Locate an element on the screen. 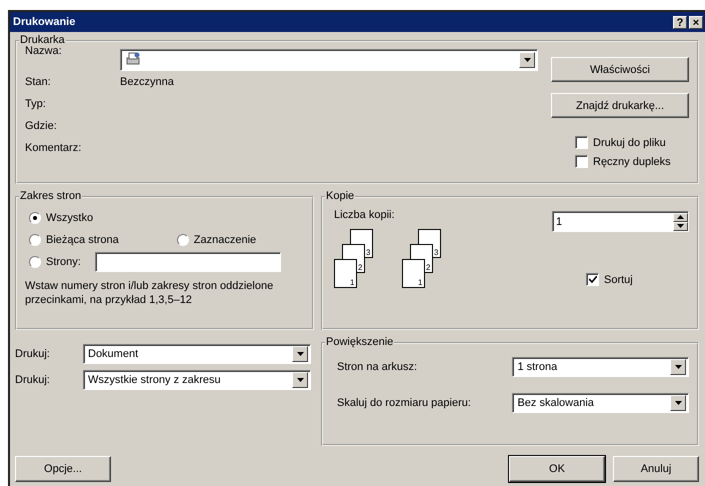 The width and height of the screenshot is (705, 486). field-label: Gdzie: is located at coordinates (41, 126).